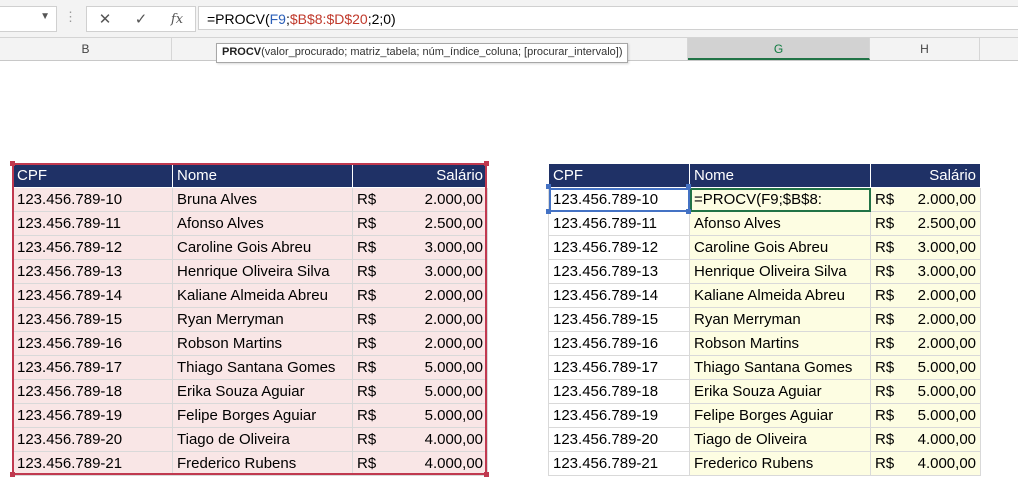  I want to click on currency-value: R$ 4.000,00, so click(420, 463).